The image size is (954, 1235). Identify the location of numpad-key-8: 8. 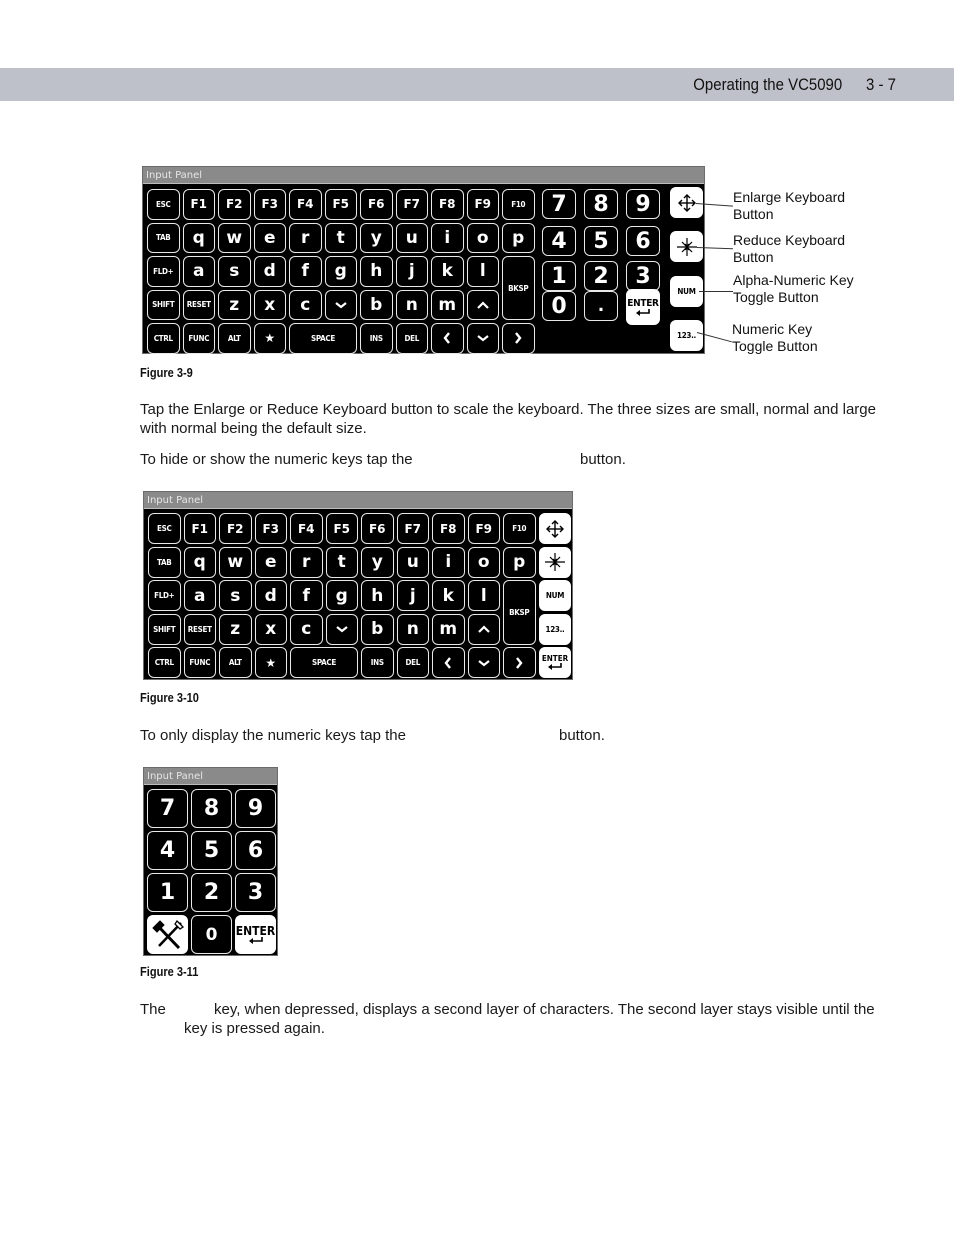
(601, 204).